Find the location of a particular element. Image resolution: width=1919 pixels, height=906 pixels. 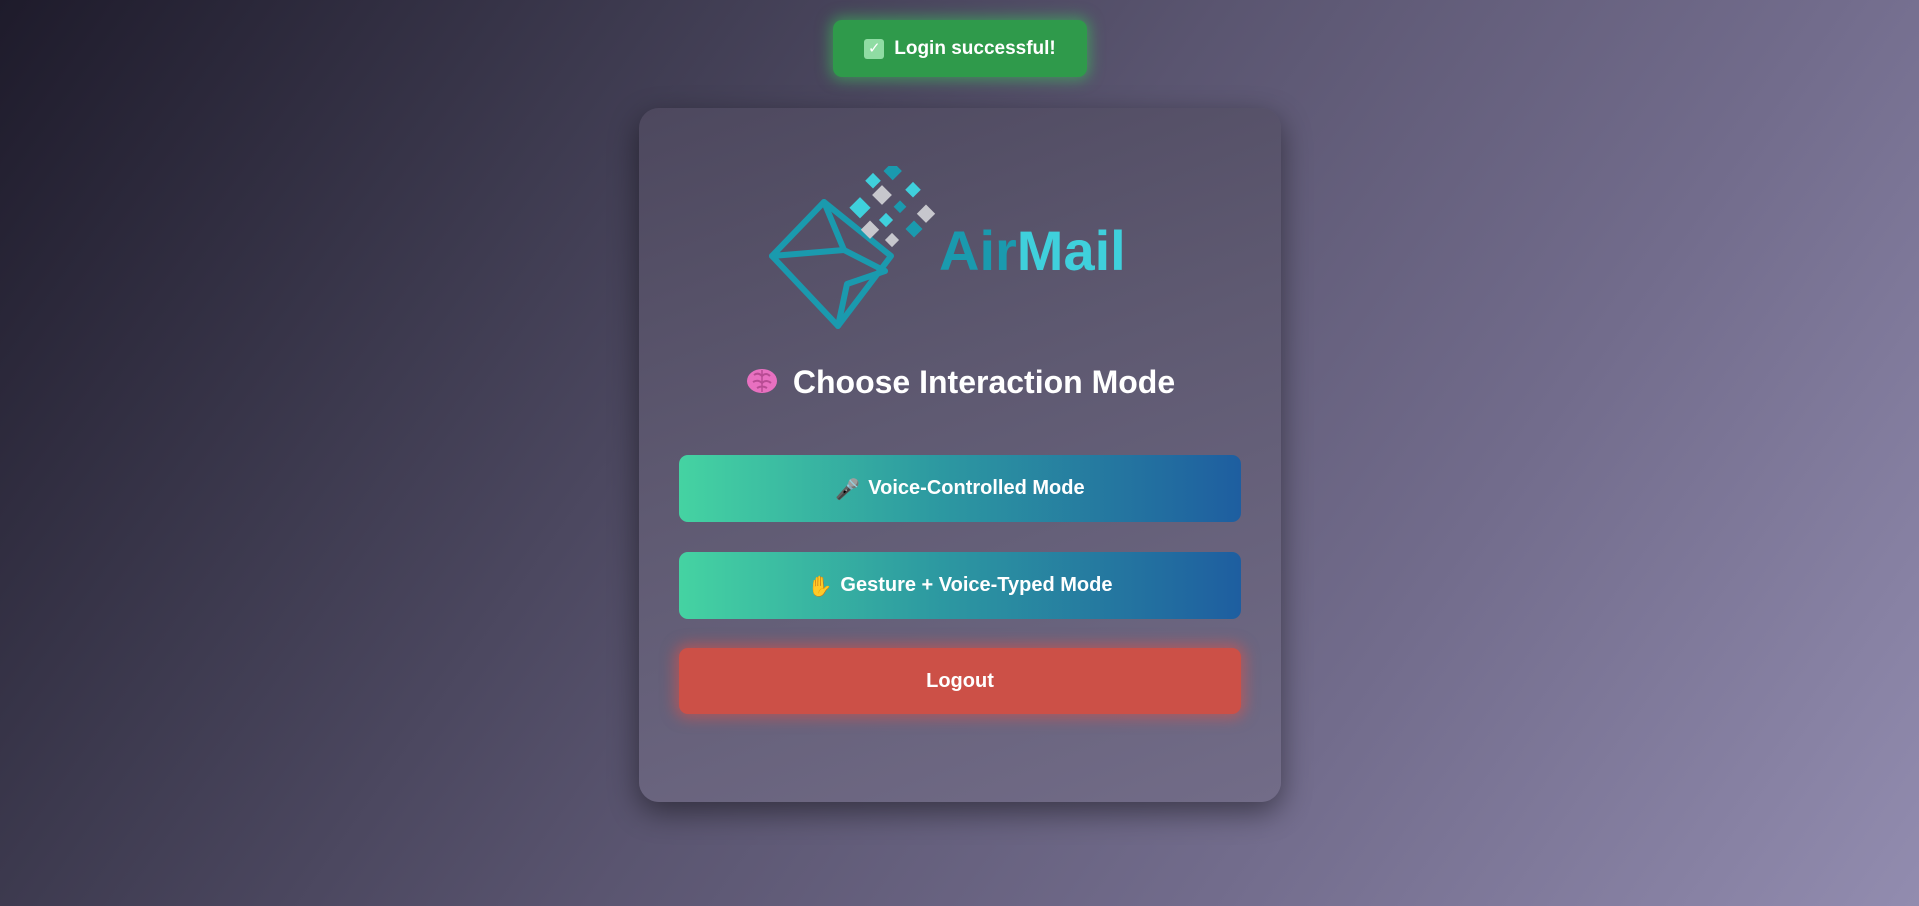

logout-label: Logout is located at coordinates (960, 680).